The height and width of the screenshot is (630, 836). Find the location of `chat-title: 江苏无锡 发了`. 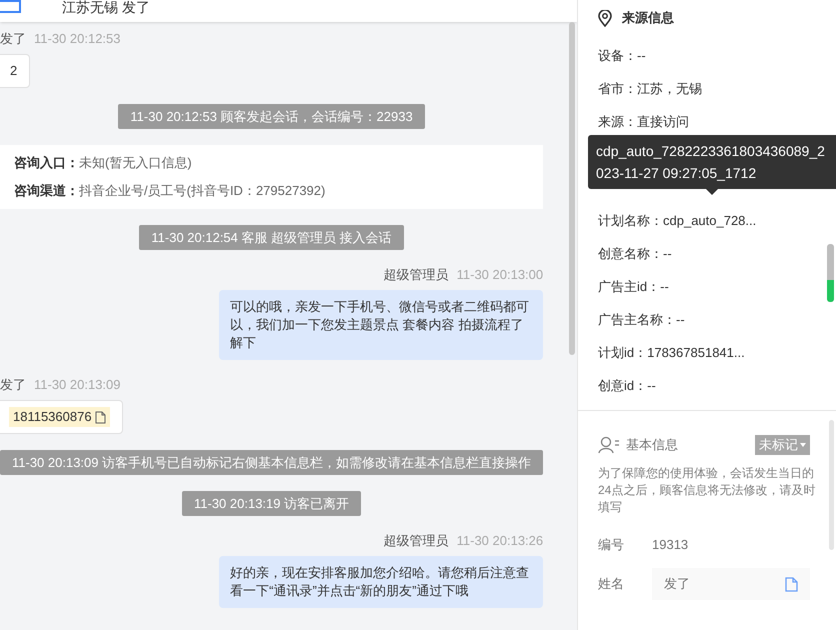

chat-title: 江苏无锡 发了 is located at coordinates (106, 7).